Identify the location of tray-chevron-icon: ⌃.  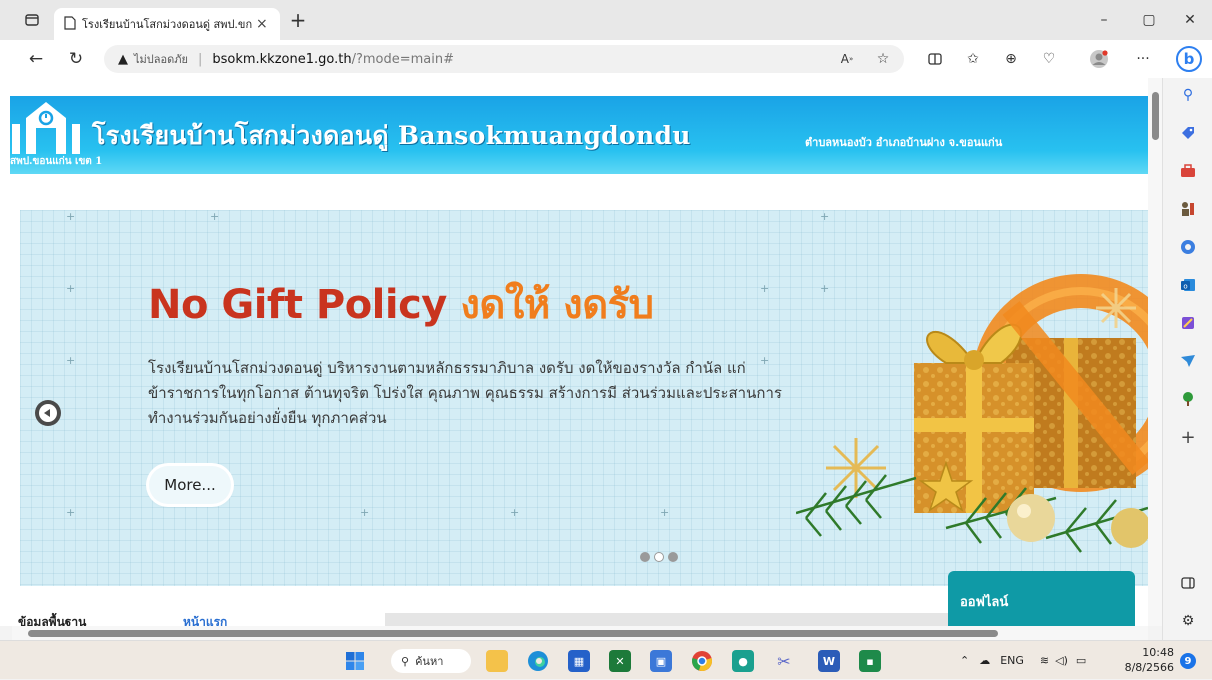
(964, 660).